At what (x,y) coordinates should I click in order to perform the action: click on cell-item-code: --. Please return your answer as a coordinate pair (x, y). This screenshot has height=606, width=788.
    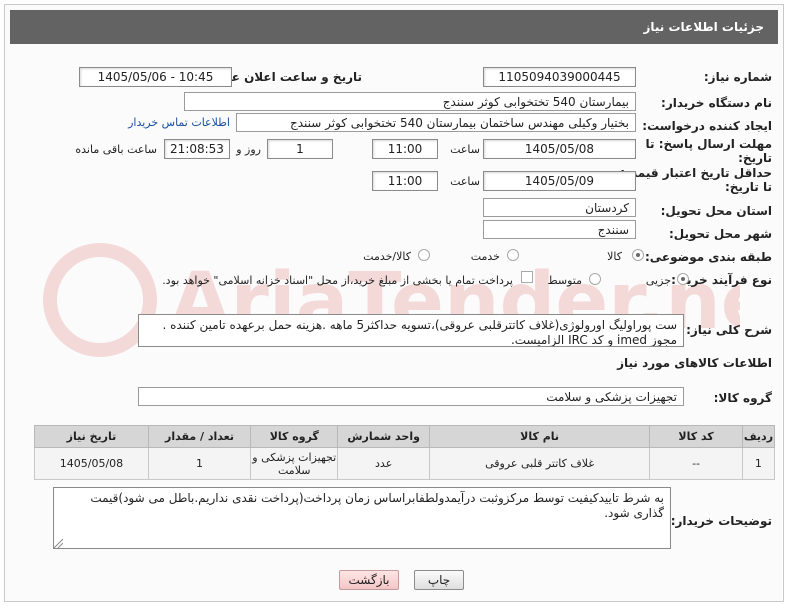
    Looking at the image, I should click on (696, 463).